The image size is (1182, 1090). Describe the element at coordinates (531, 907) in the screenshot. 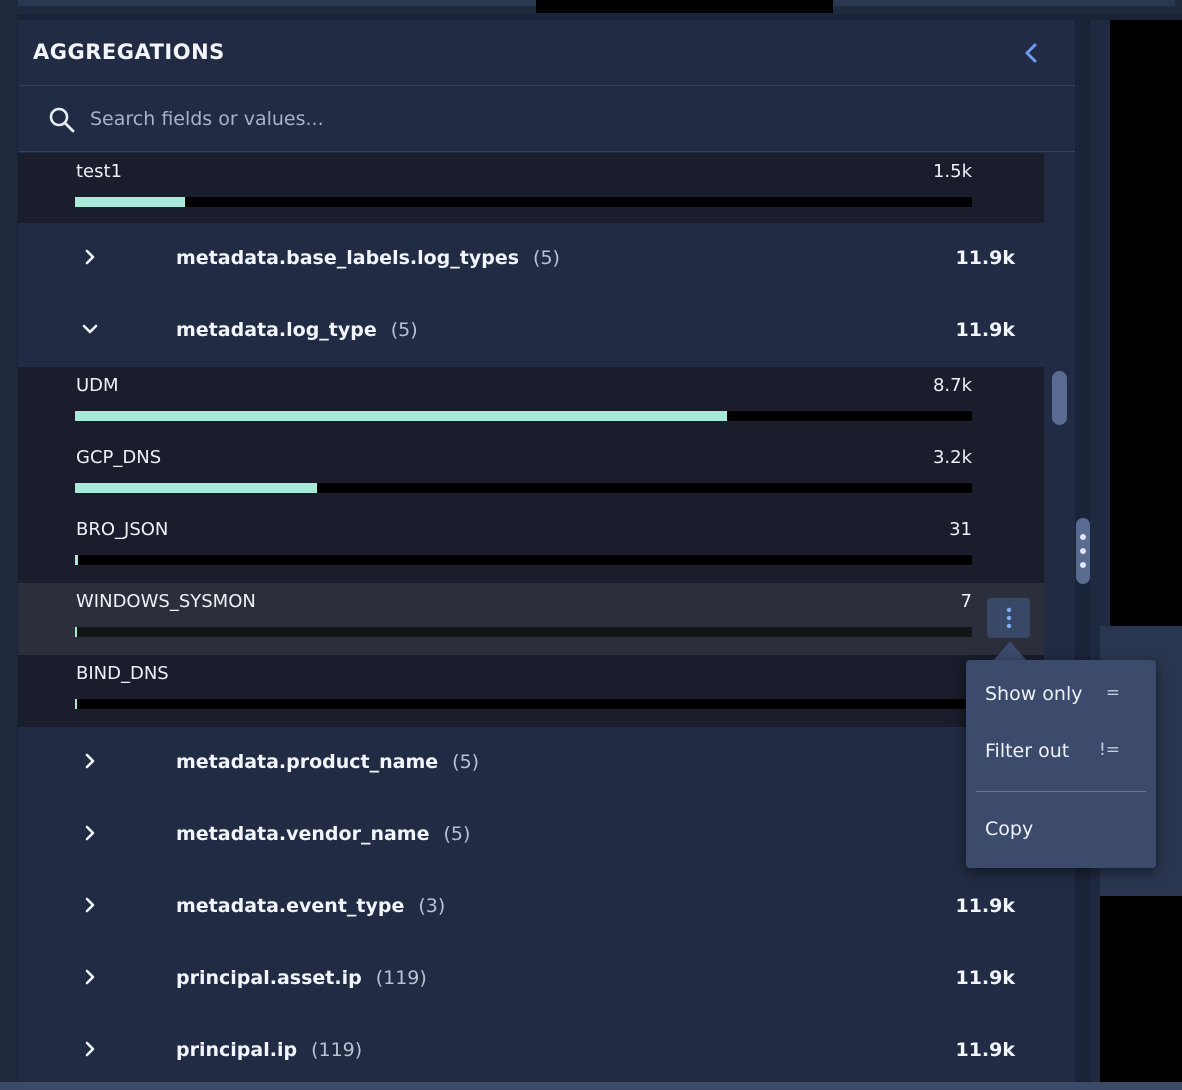

I see `field-row-event-type: metadata.event_type (3) 11.9k` at that location.